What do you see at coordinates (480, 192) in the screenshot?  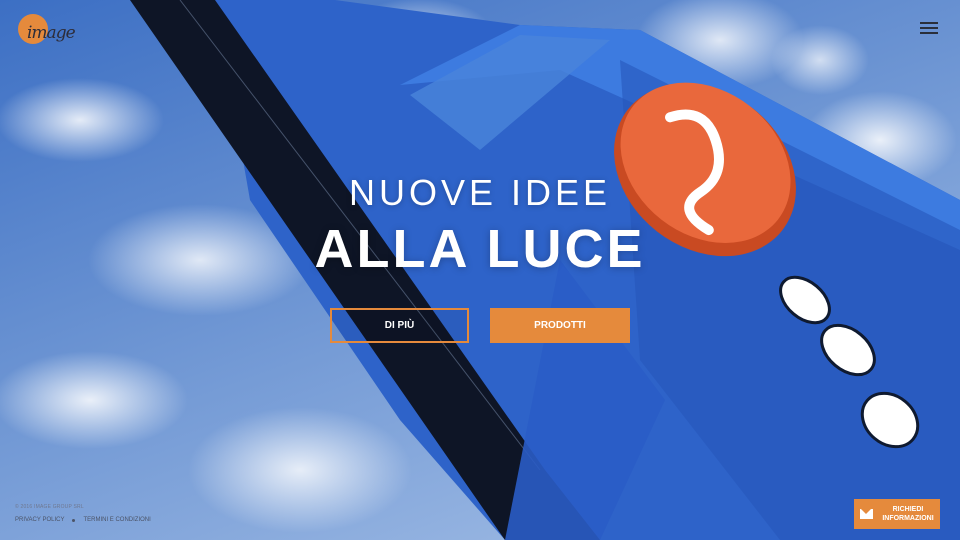 I see `hero-title-line1: NUOVE IDEE` at bounding box center [480, 192].